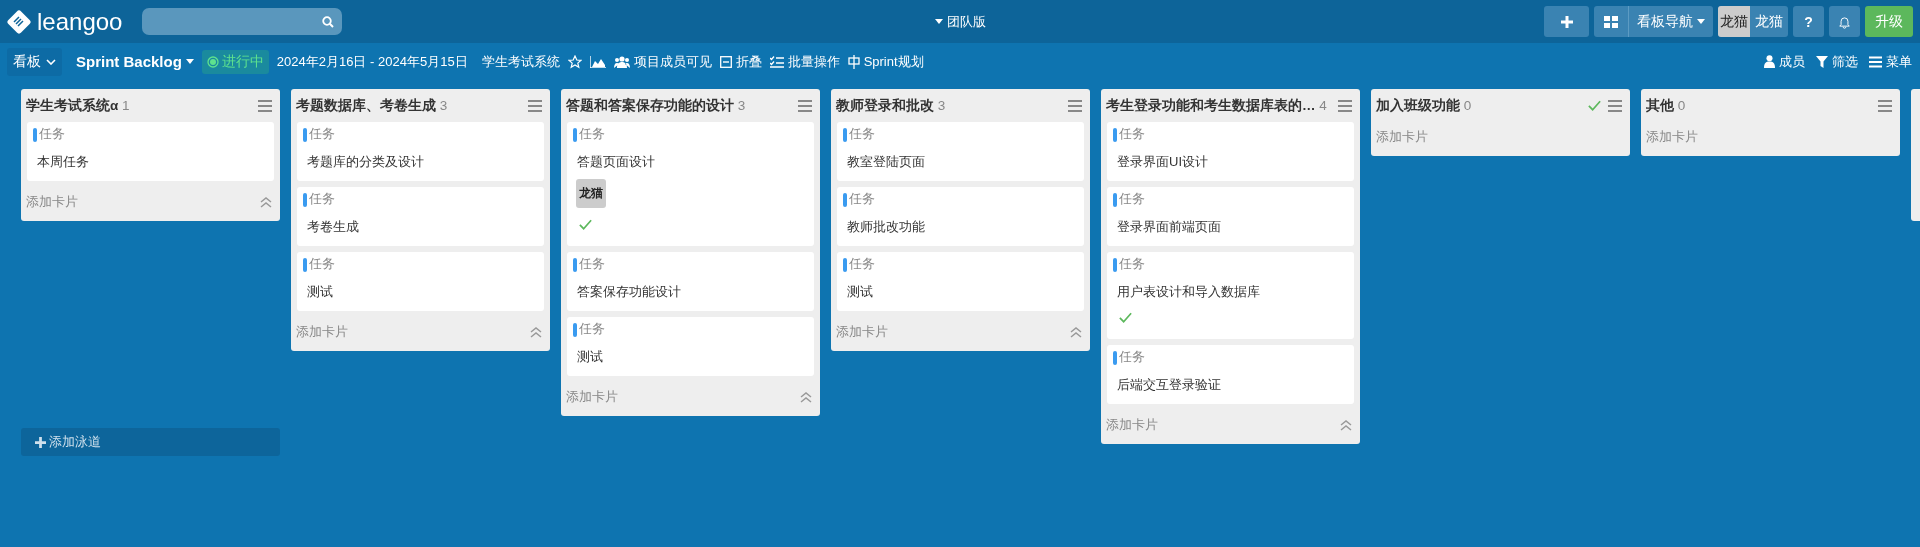 The height and width of the screenshot is (547, 1920). What do you see at coordinates (776, 61) in the screenshot?
I see `checklist-icon` at bounding box center [776, 61].